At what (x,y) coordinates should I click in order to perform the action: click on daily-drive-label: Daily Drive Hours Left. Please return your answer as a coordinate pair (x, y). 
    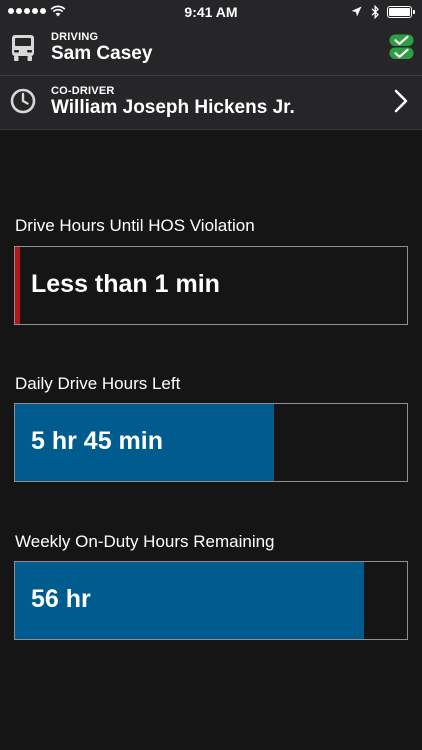
    Looking at the image, I should click on (98, 383).